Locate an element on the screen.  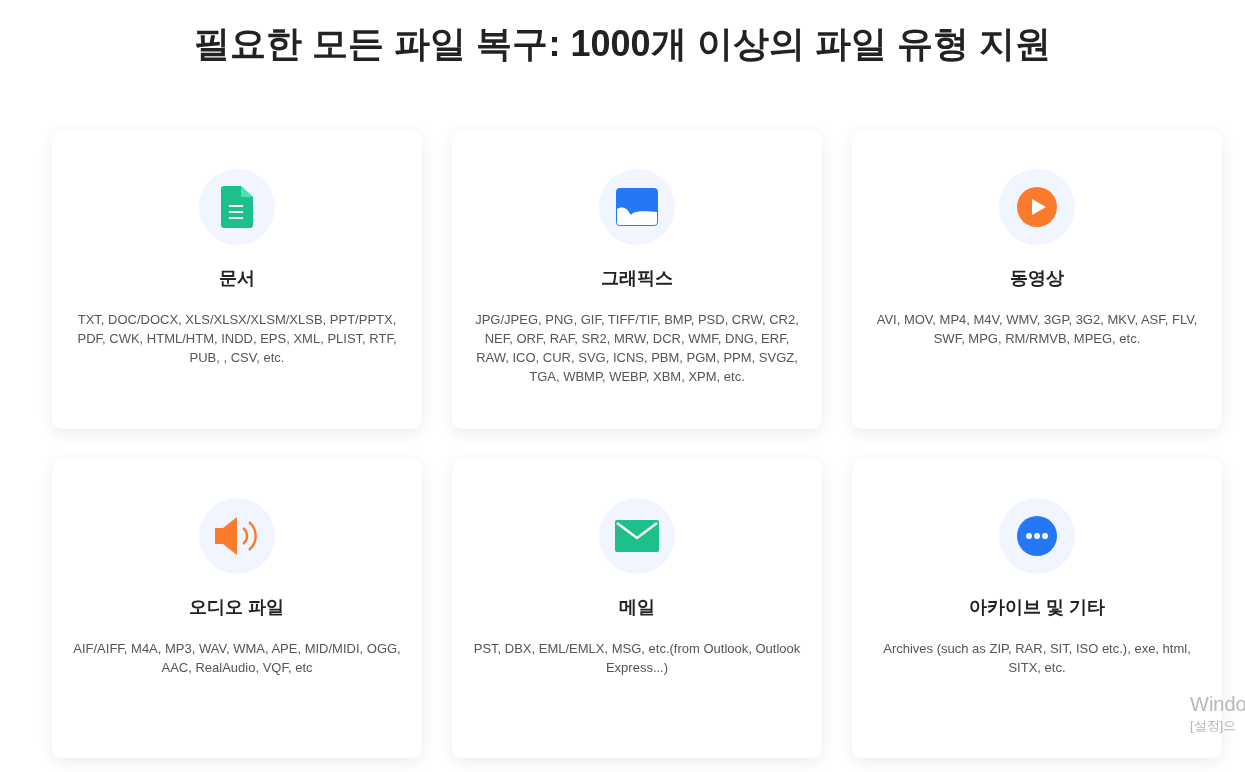
card-description: AVI, MOV, MP4, M4V, WMV, 3GP, 3G2, MKV, ASF, FLV, SWF, MPG, RM/RMVB, MPEG, etc. is located at coordinates (1037, 329).